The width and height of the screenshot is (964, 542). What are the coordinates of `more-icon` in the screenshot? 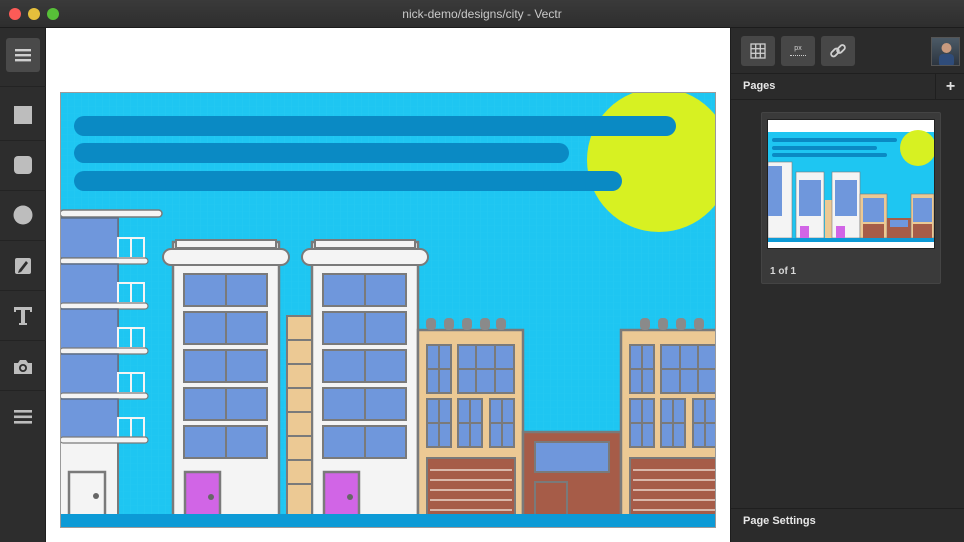 It's located at (23, 417).